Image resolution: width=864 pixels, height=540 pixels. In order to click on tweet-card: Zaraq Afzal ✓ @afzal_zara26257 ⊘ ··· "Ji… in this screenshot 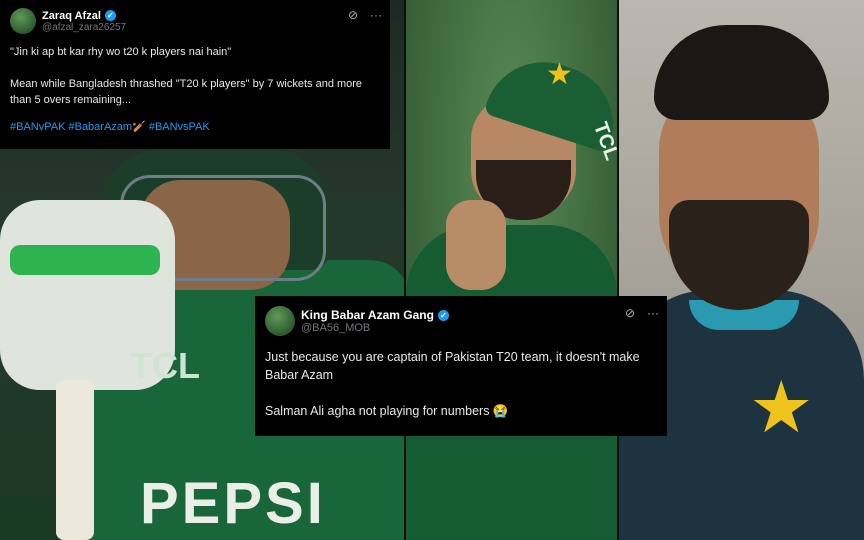, I will do `click(195, 74)`.